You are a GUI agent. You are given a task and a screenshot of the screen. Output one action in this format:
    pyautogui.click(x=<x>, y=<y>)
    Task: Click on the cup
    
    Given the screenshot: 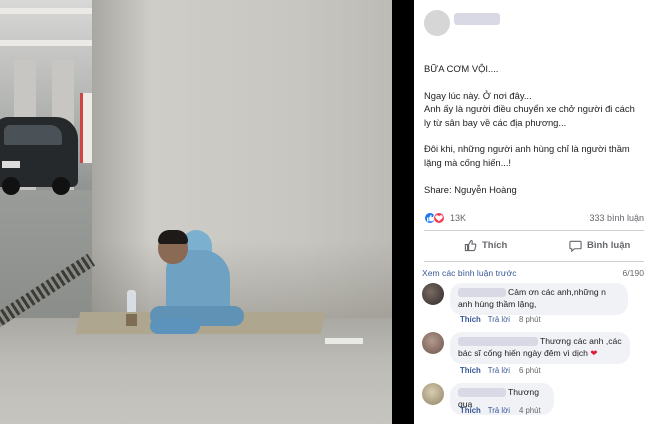 What is the action you would take?
    pyautogui.click(x=131, y=320)
    